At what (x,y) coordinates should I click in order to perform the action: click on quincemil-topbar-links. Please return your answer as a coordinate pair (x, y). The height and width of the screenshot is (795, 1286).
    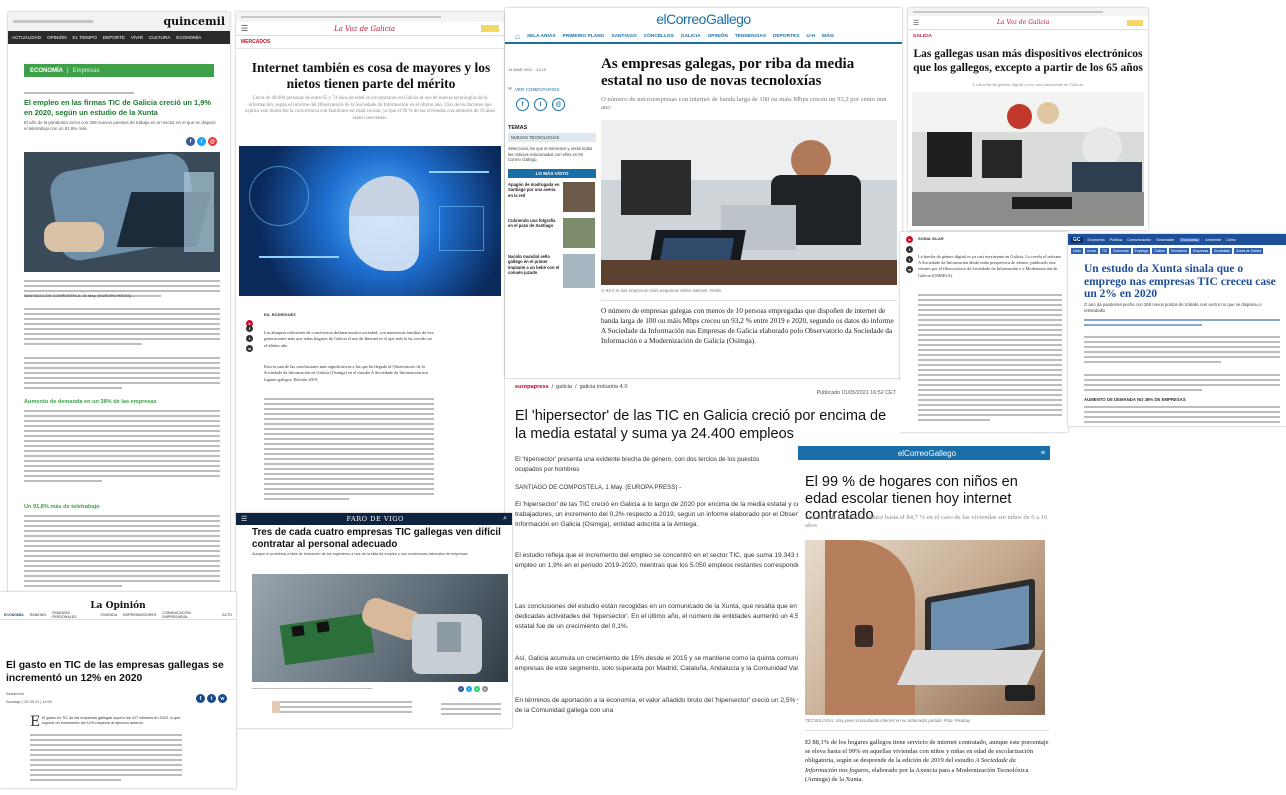
    Looking at the image, I should click on (53, 21).